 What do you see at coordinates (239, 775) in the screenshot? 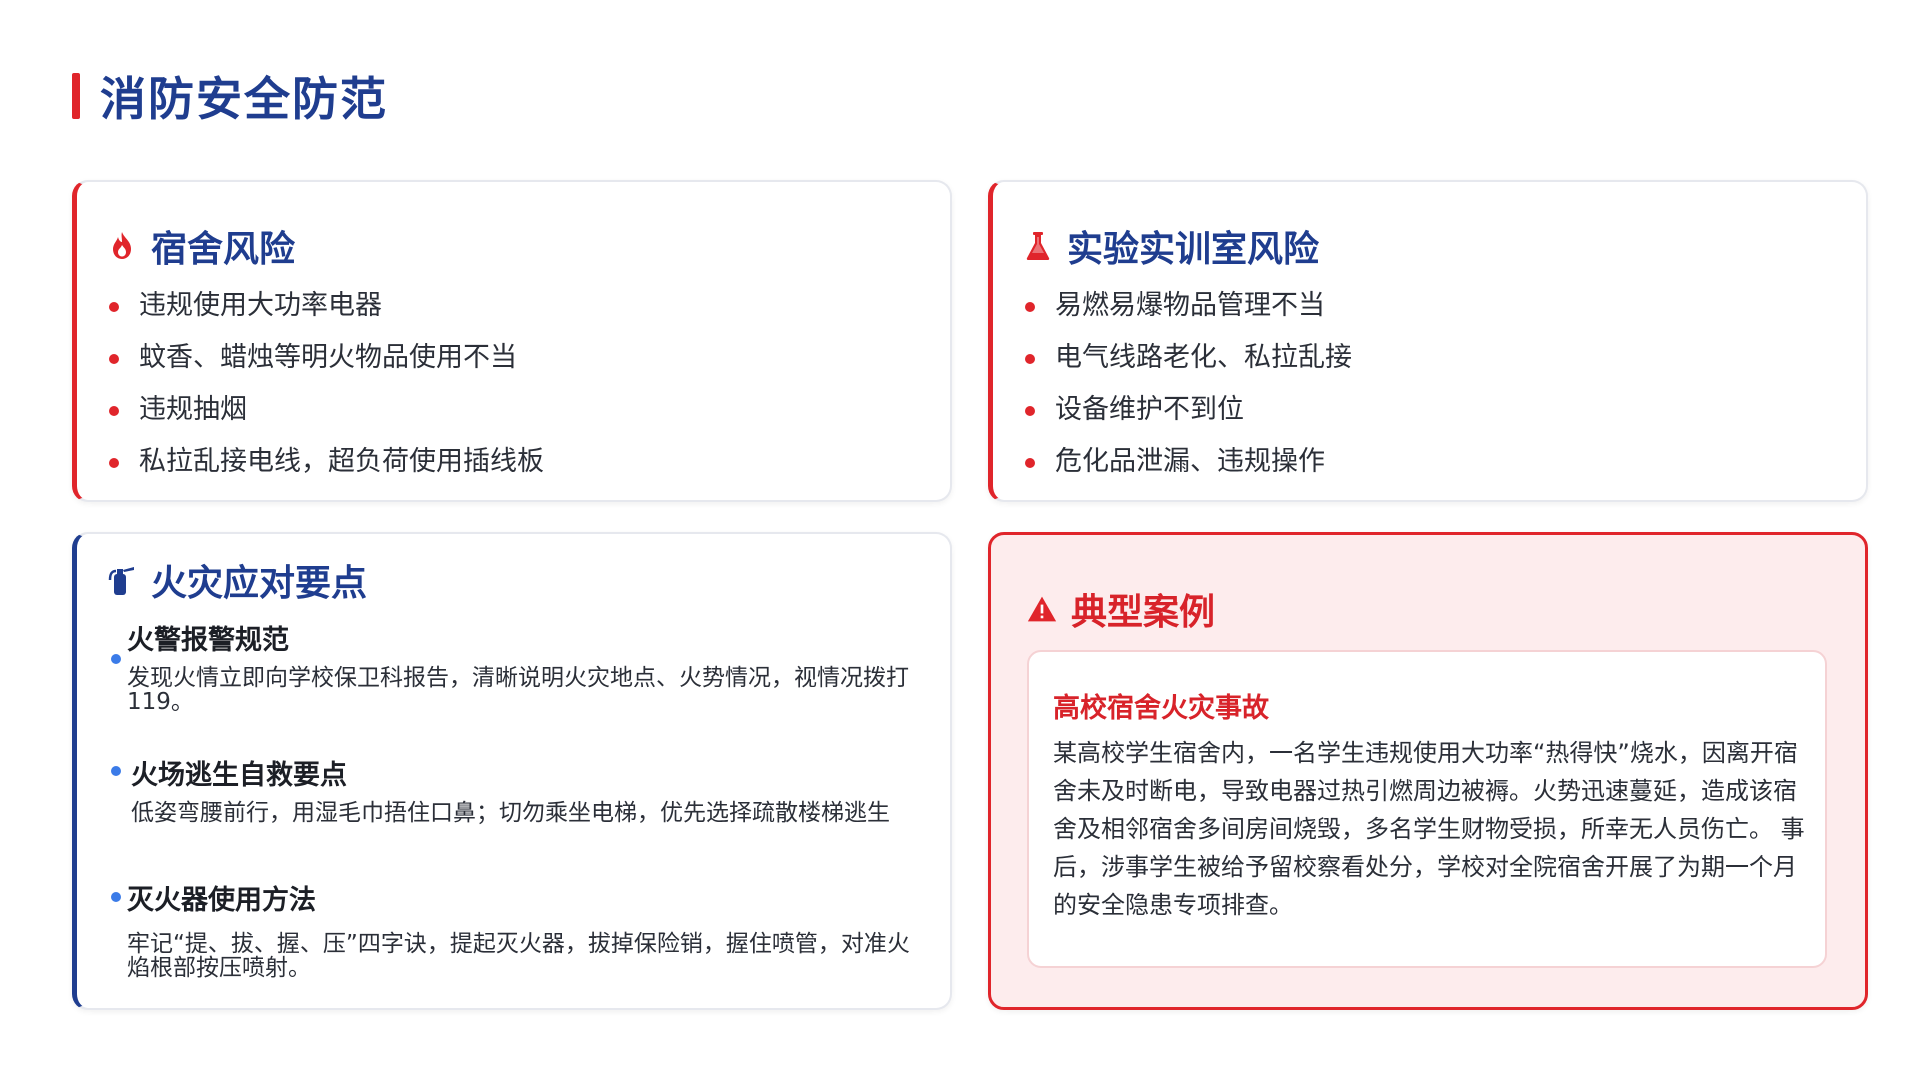
I see `response-item-title: 火场逃生自救要点` at bounding box center [239, 775].